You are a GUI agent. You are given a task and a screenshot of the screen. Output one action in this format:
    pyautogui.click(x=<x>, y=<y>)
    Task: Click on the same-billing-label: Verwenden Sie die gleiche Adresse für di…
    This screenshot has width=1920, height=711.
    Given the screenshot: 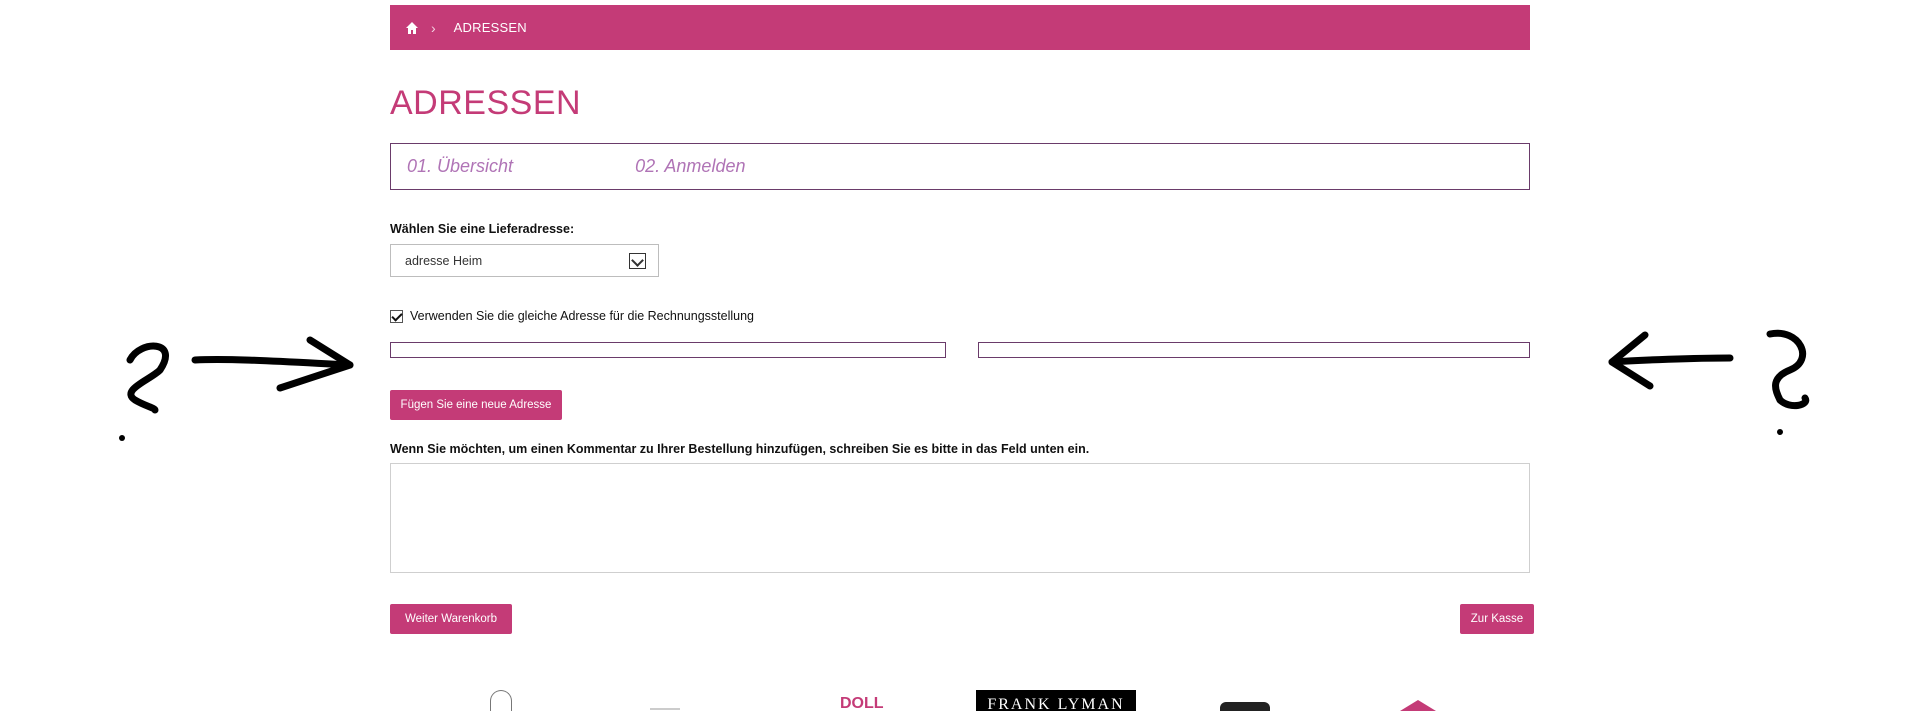 What is the action you would take?
    pyautogui.click(x=582, y=316)
    